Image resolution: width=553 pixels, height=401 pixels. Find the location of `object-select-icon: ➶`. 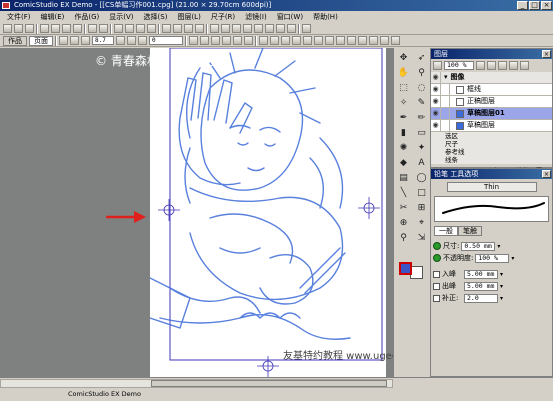

object-select-icon: ➶ is located at coordinates (421, 57).